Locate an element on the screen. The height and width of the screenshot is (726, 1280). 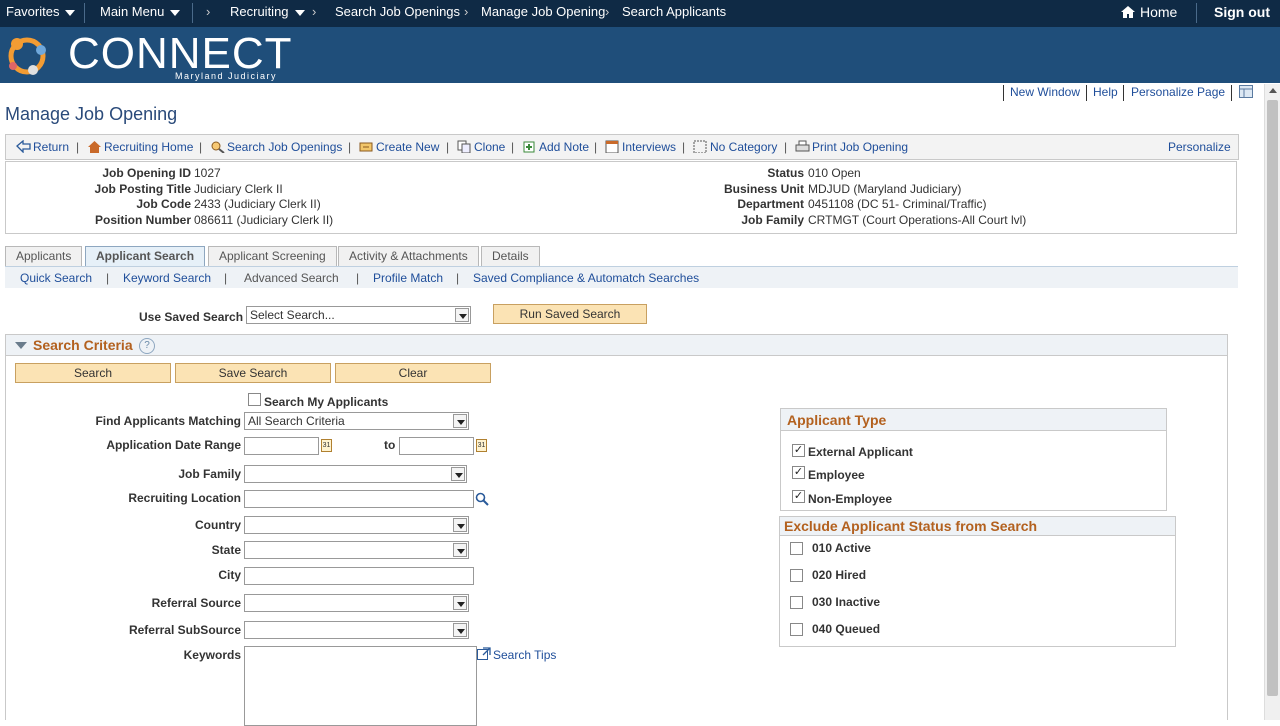
no-category-link: No Category is located at coordinates (735, 147).